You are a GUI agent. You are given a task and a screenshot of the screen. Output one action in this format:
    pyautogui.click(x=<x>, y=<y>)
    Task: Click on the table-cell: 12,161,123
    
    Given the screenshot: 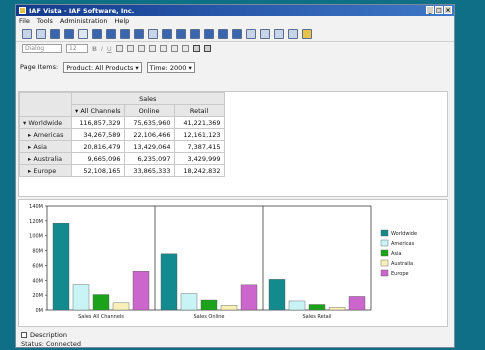 What is the action you would take?
    pyautogui.click(x=199, y=134)
    